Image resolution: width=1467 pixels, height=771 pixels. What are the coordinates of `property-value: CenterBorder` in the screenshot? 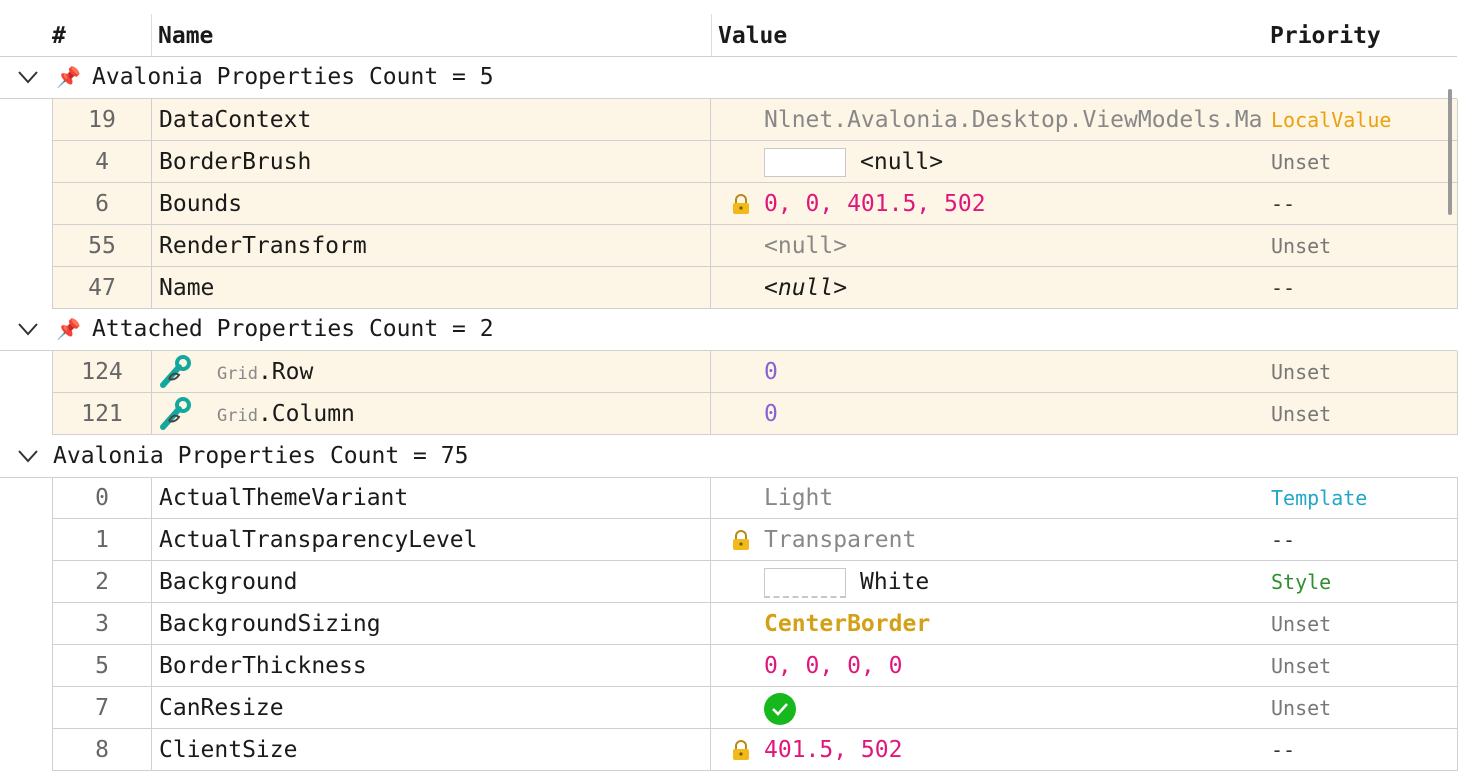 It's located at (847, 624).